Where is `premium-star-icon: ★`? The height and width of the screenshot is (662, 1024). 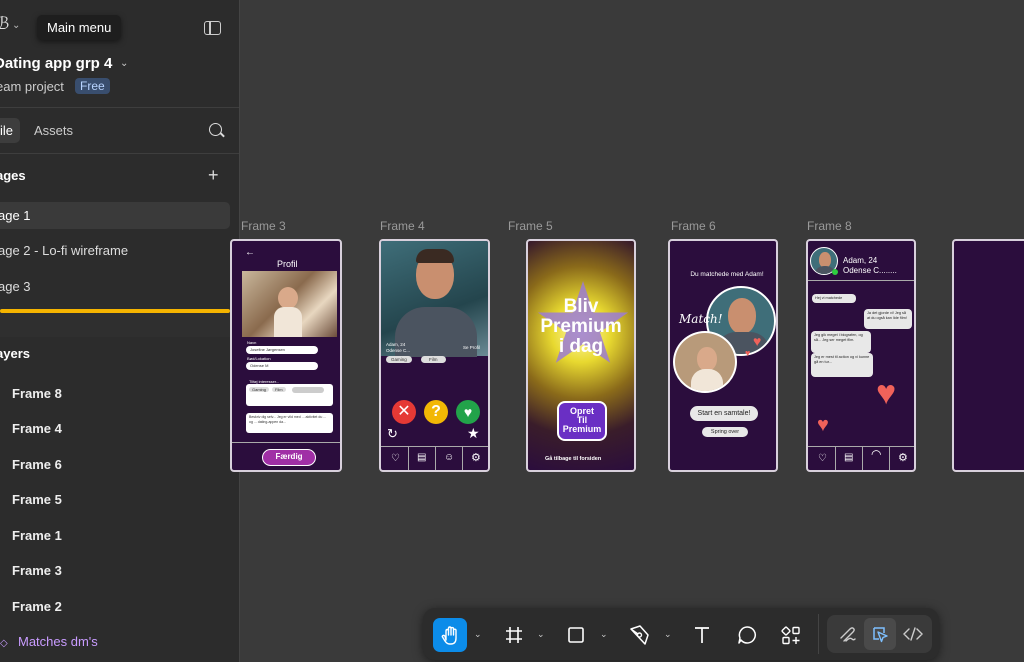 premium-star-icon: ★ is located at coordinates (473, 433).